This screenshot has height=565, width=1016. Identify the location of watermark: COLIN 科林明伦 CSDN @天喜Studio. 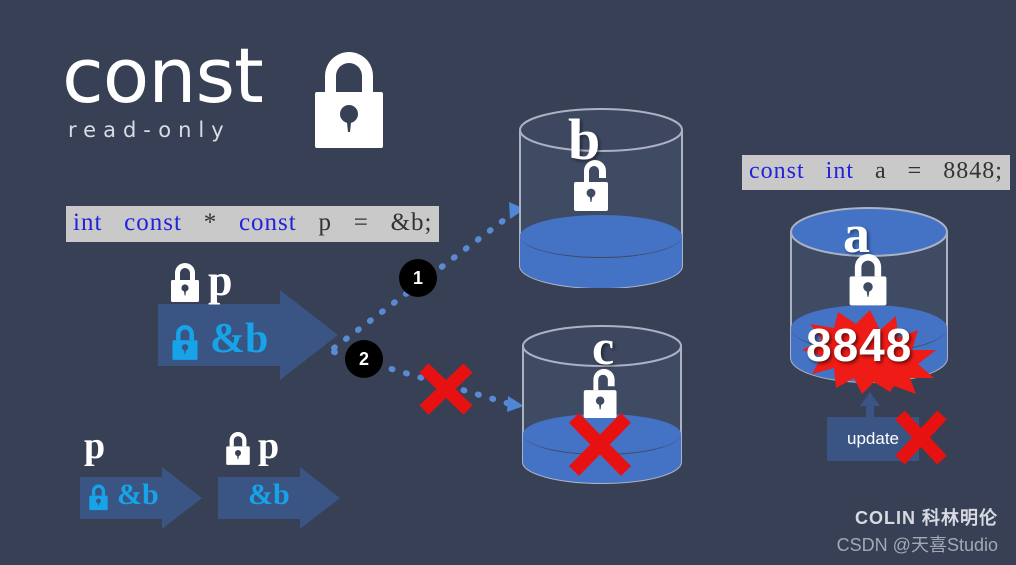
(917, 530).